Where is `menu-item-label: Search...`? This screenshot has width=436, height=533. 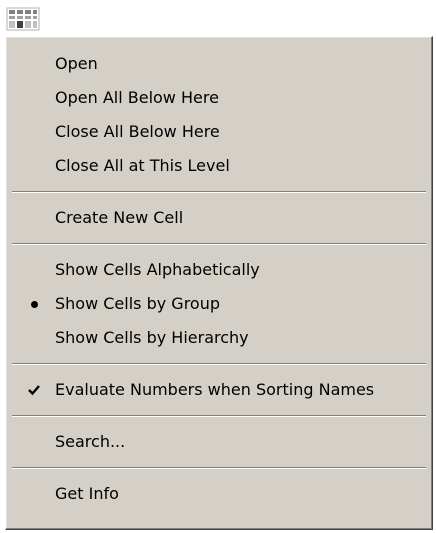 menu-item-label: Search... is located at coordinates (90, 441).